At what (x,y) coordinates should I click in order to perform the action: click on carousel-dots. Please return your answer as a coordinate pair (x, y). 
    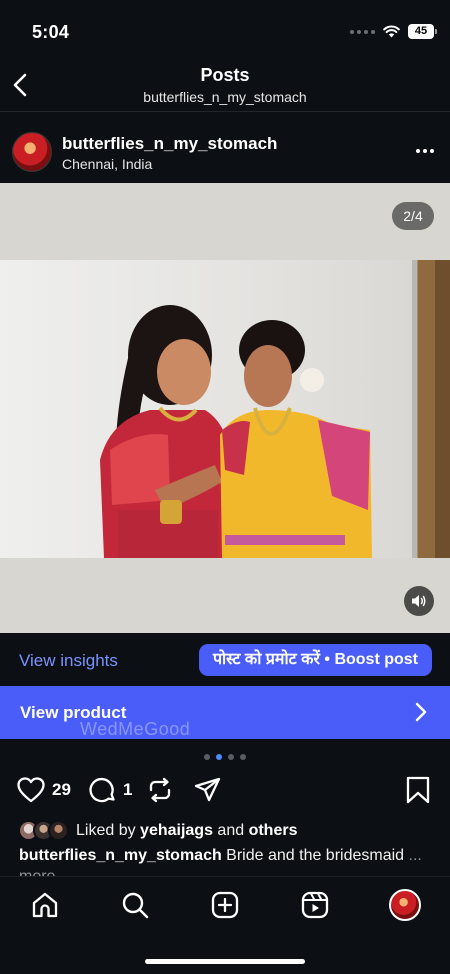
    Looking at the image, I should click on (225, 757).